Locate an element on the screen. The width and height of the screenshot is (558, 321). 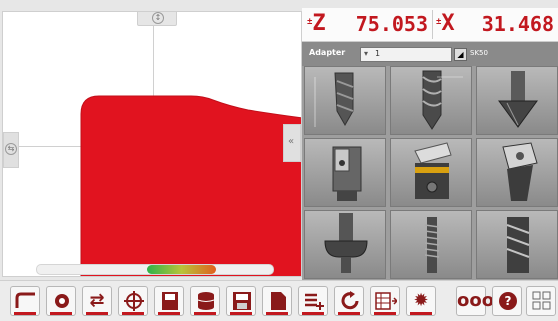
table-export-icon is located at coordinates (386, 301).